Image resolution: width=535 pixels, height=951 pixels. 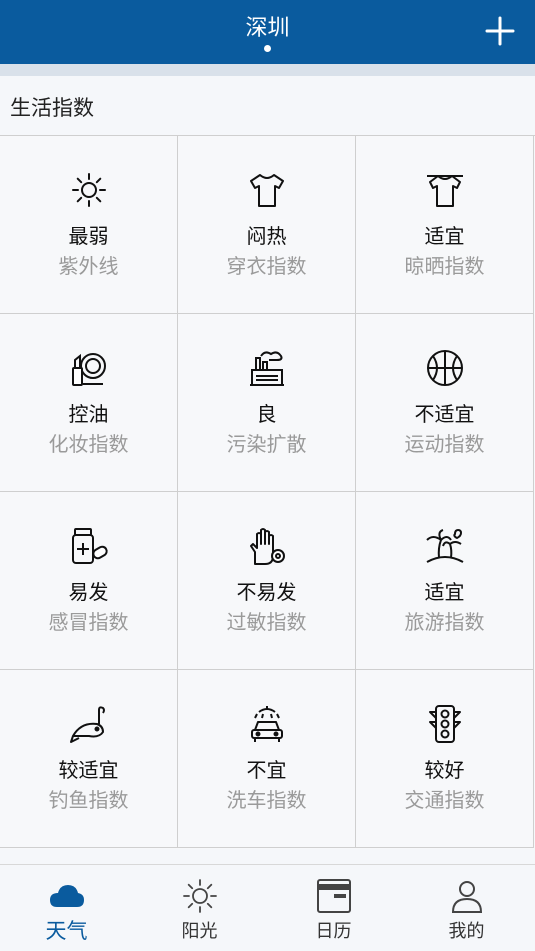 What do you see at coordinates (67, 896) in the screenshot?
I see `cloud-icon` at bounding box center [67, 896].